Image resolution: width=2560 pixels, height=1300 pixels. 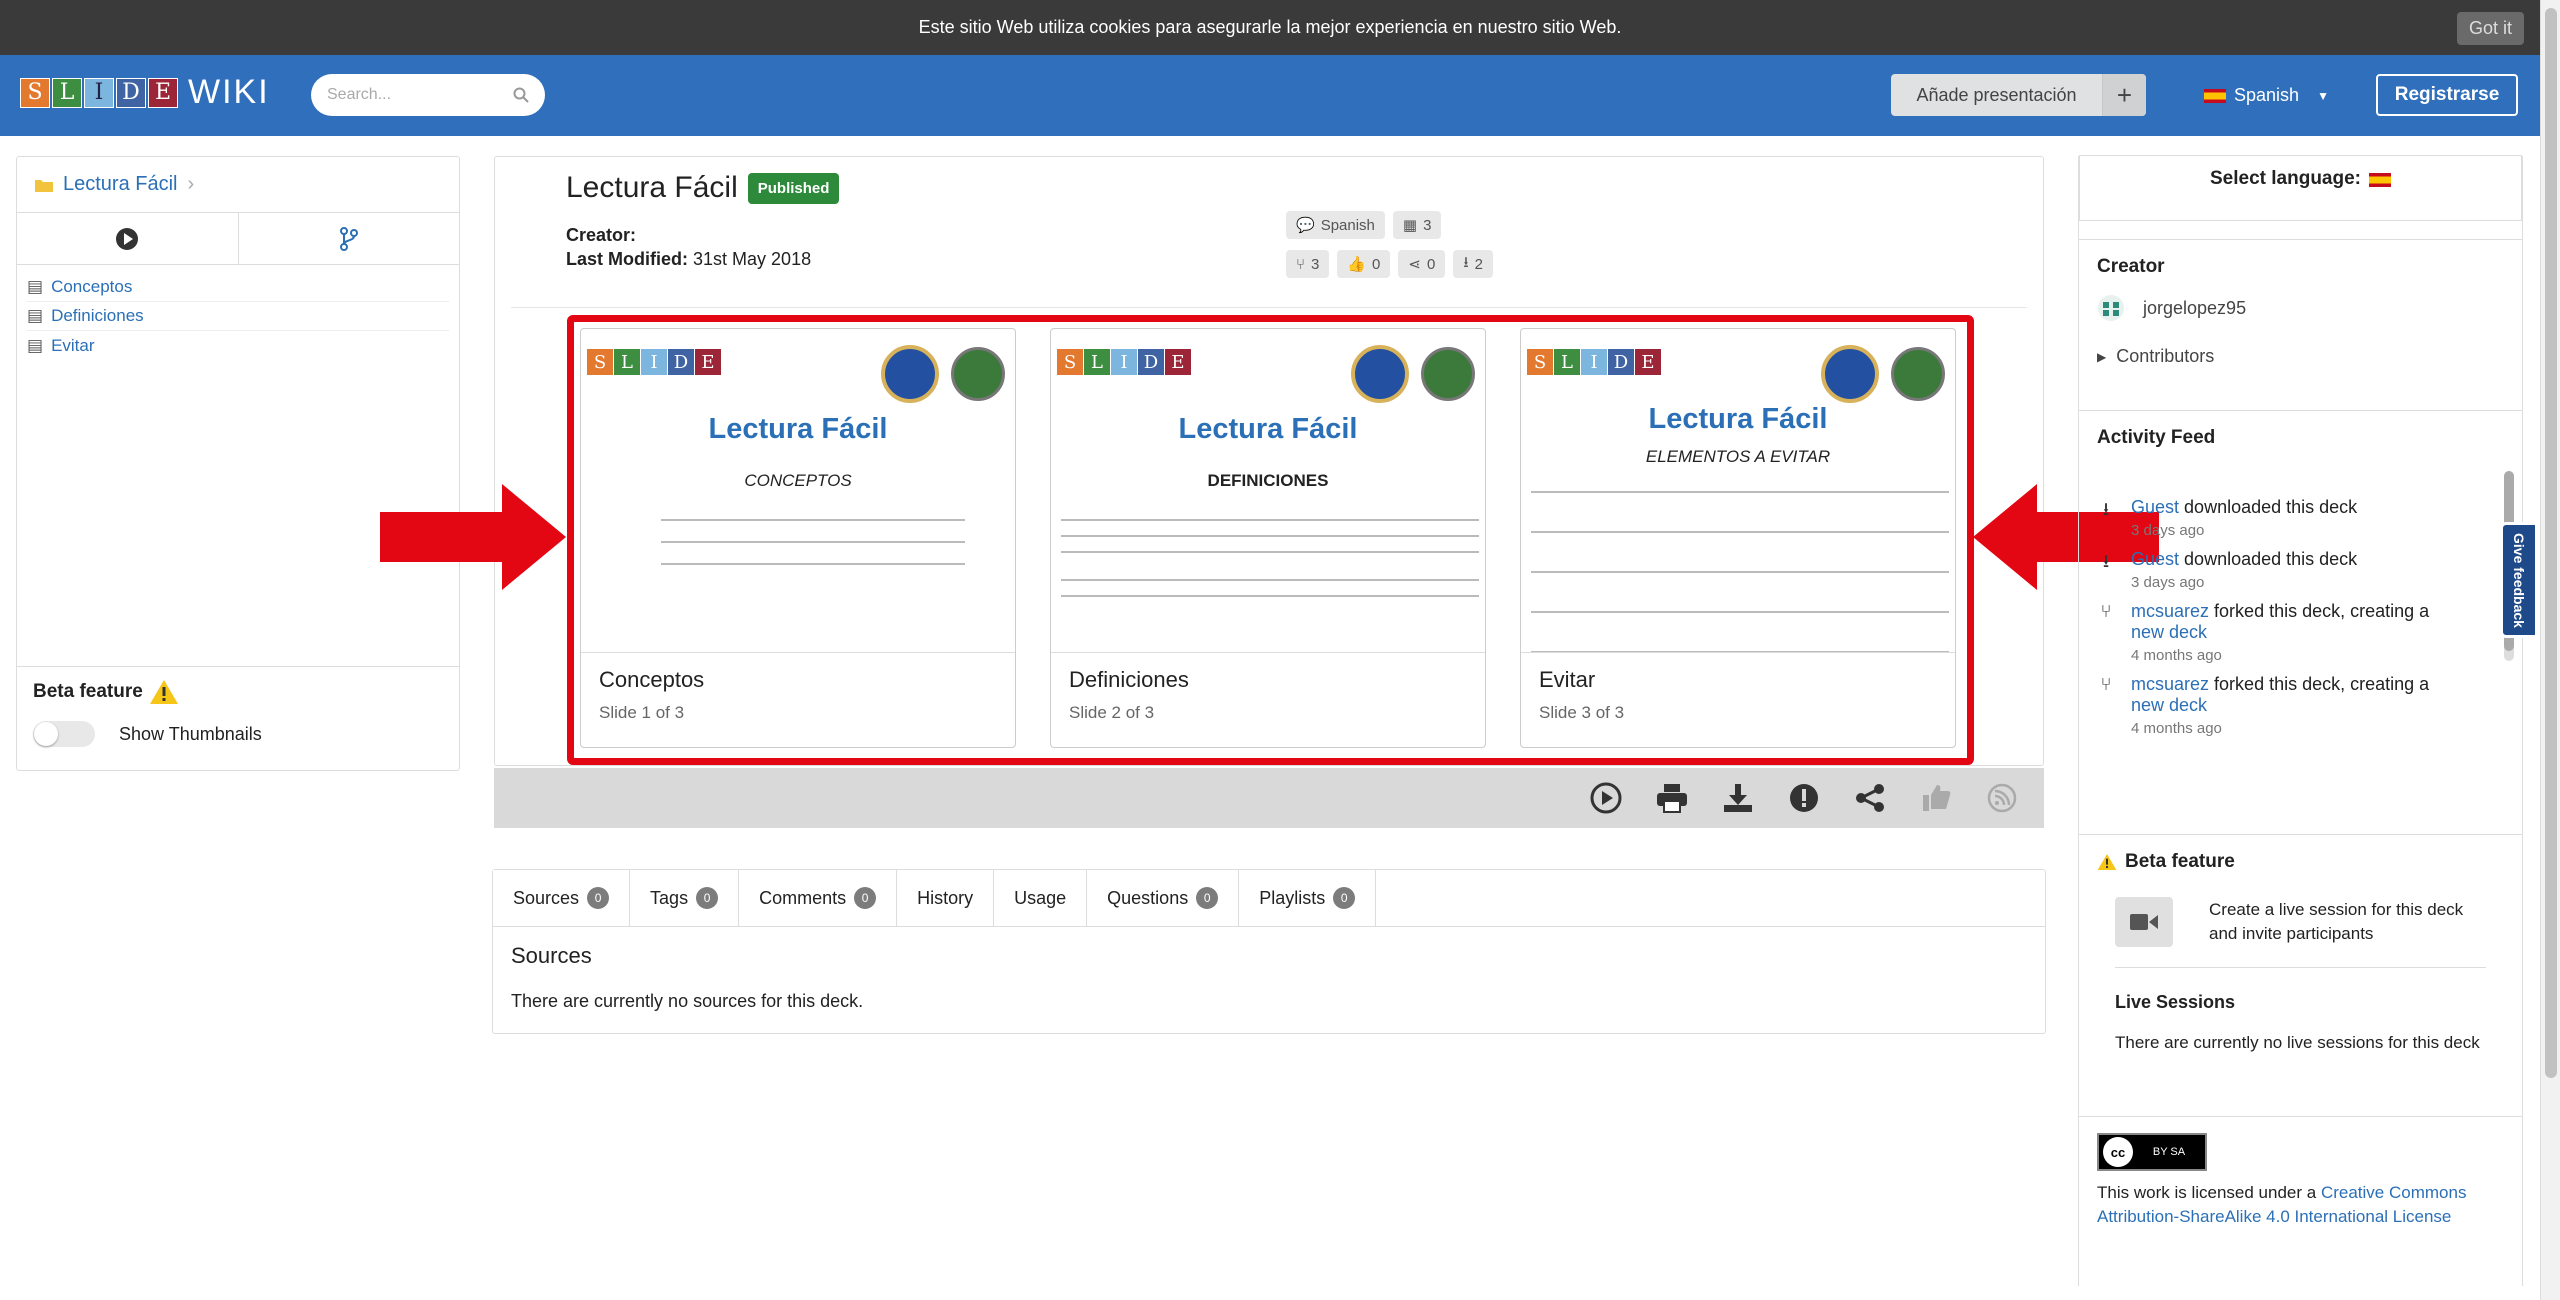 What do you see at coordinates (1376, 264) in the screenshot?
I see `likes-value: 0` at bounding box center [1376, 264].